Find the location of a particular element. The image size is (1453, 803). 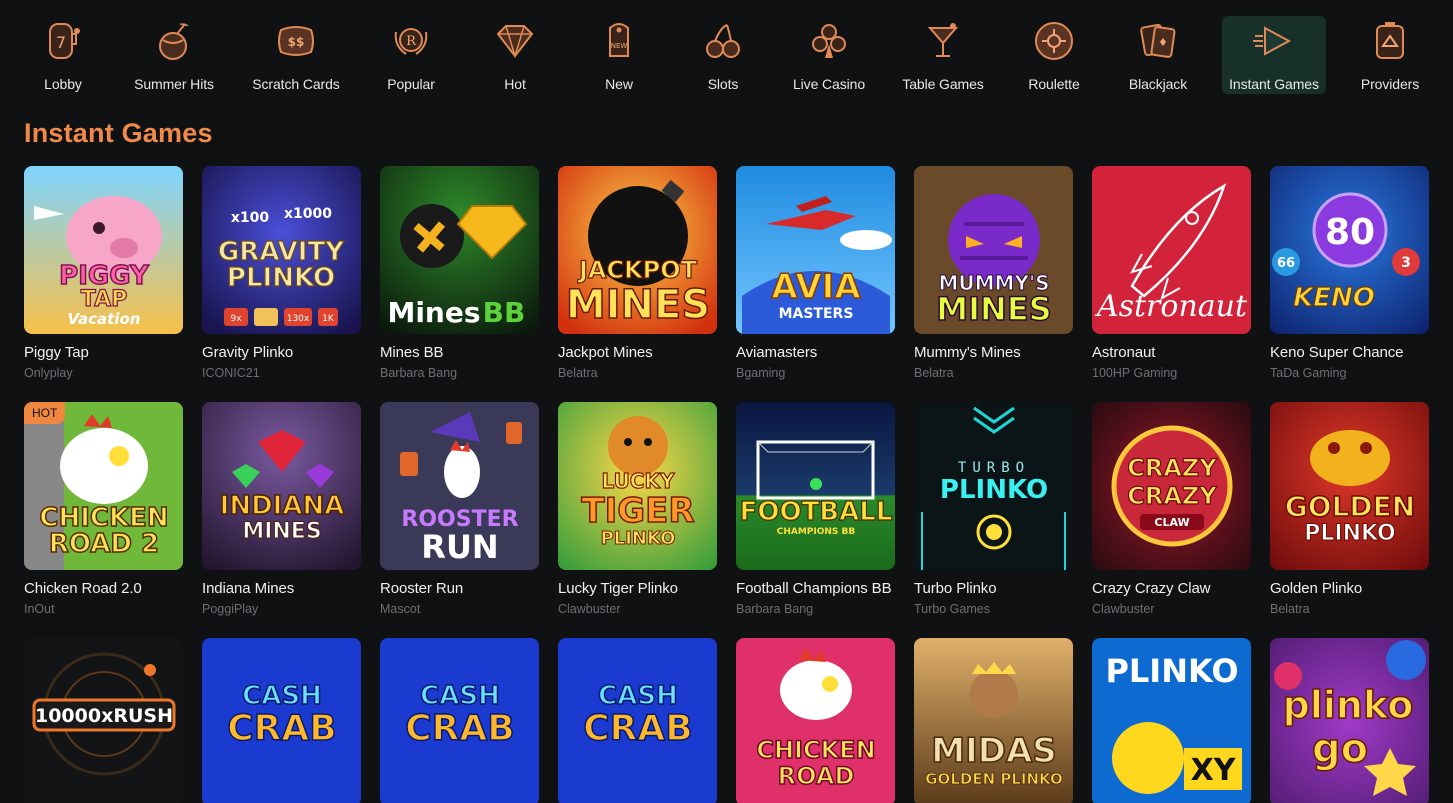

game-card-golden-plinko: GOLDEN PLINKO Golden Plinko Belatra is located at coordinates (1350, 509).